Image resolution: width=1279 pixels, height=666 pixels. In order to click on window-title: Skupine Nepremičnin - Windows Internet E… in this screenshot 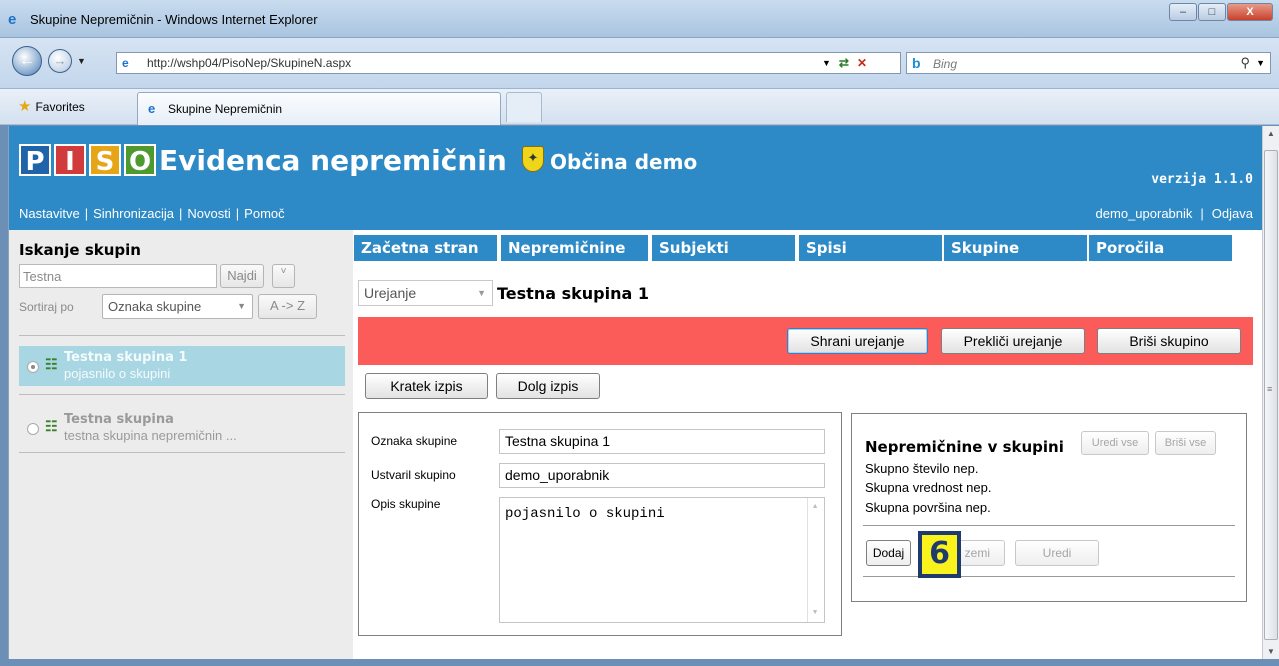, I will do `click(174, 19)`.